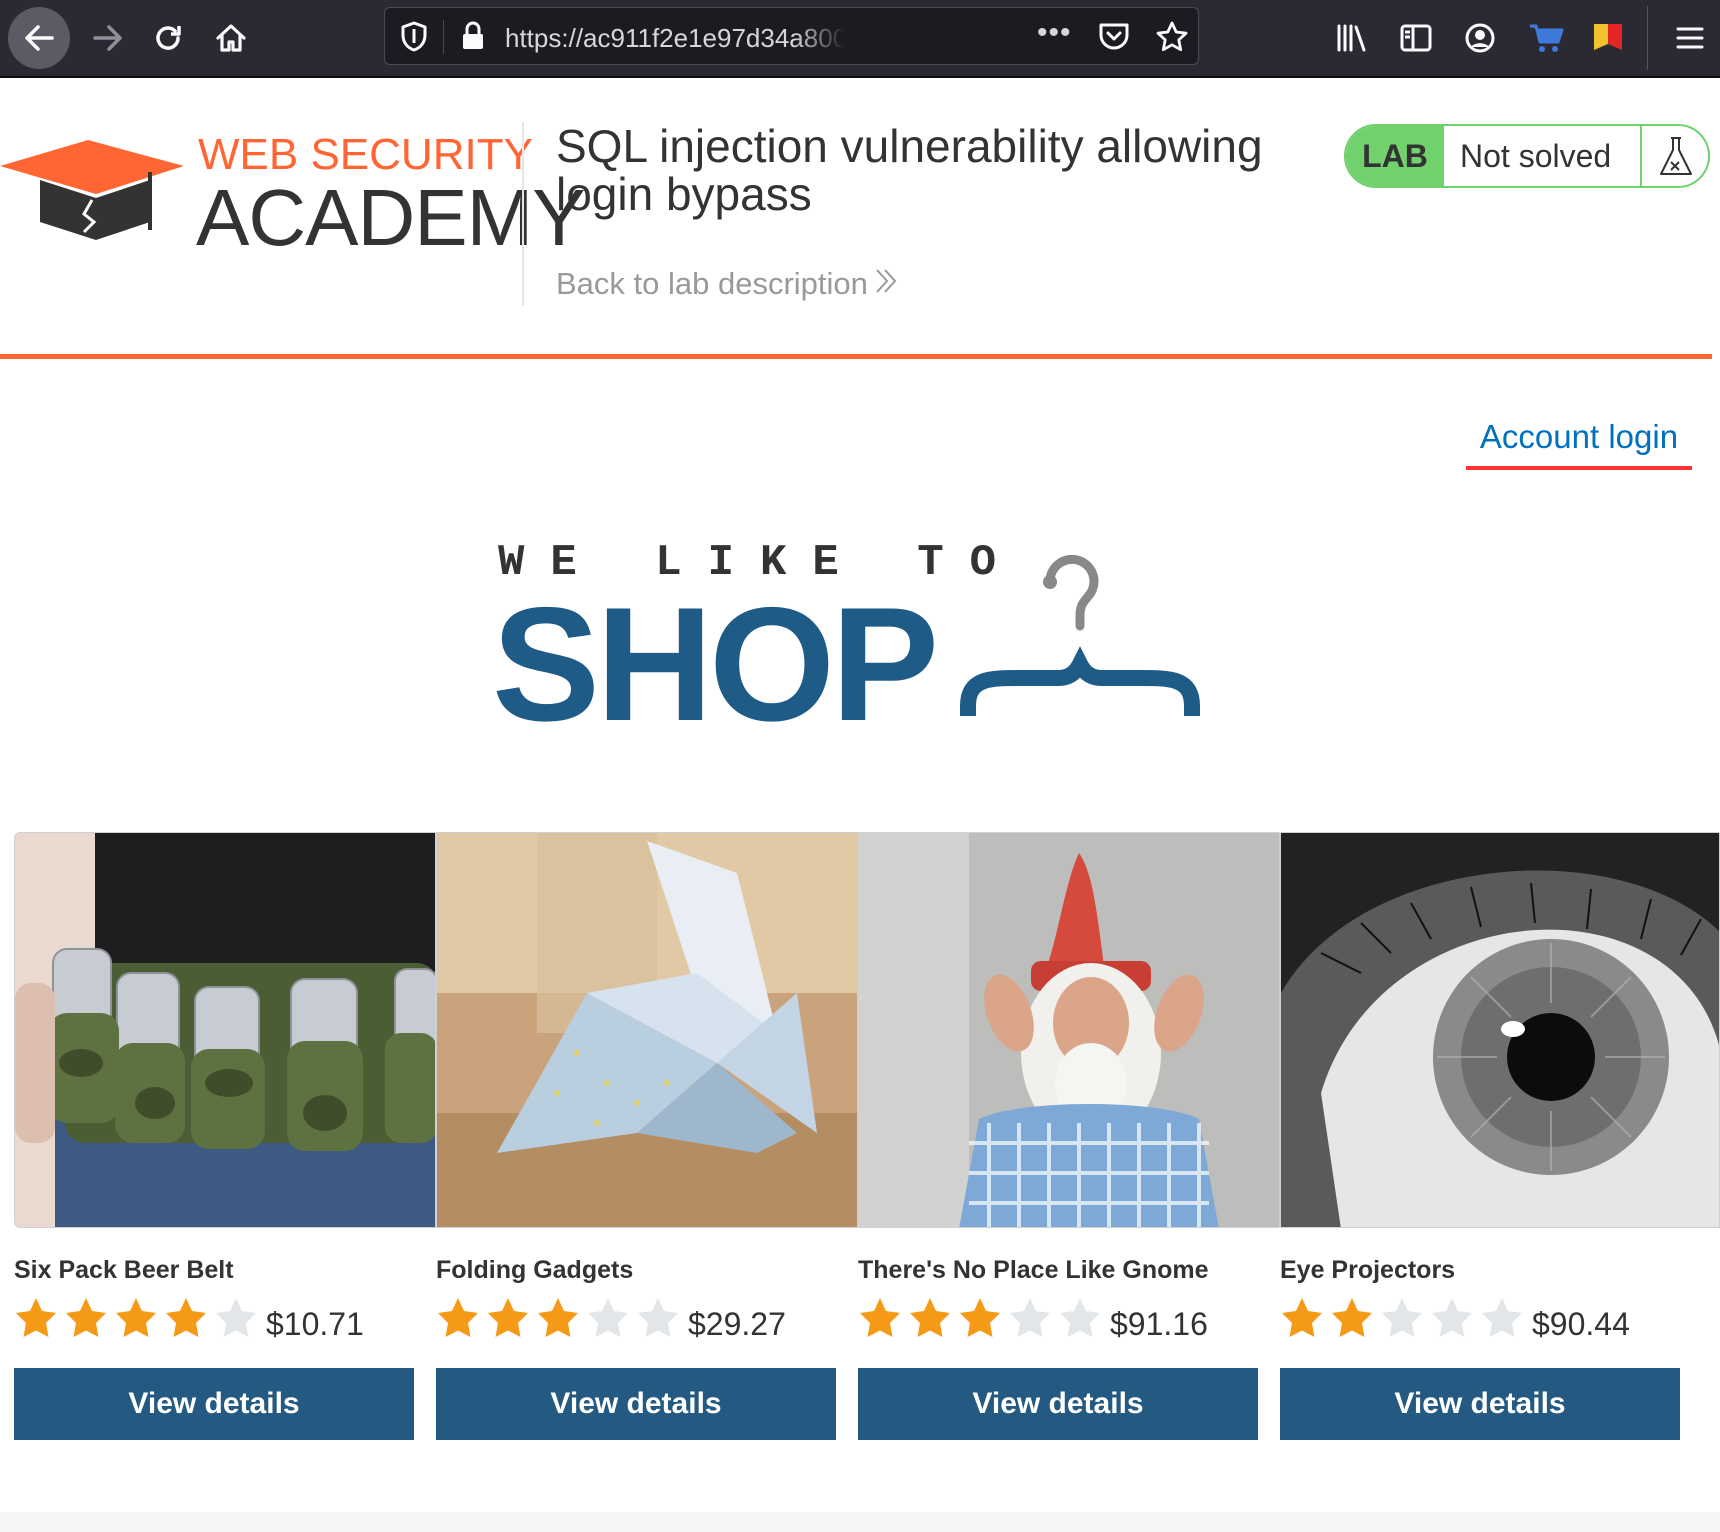 The width and height of the screenshot is (1720, 1532). I want to click on product-name: There's No Place Like Gnome, so click(1033, 1270).